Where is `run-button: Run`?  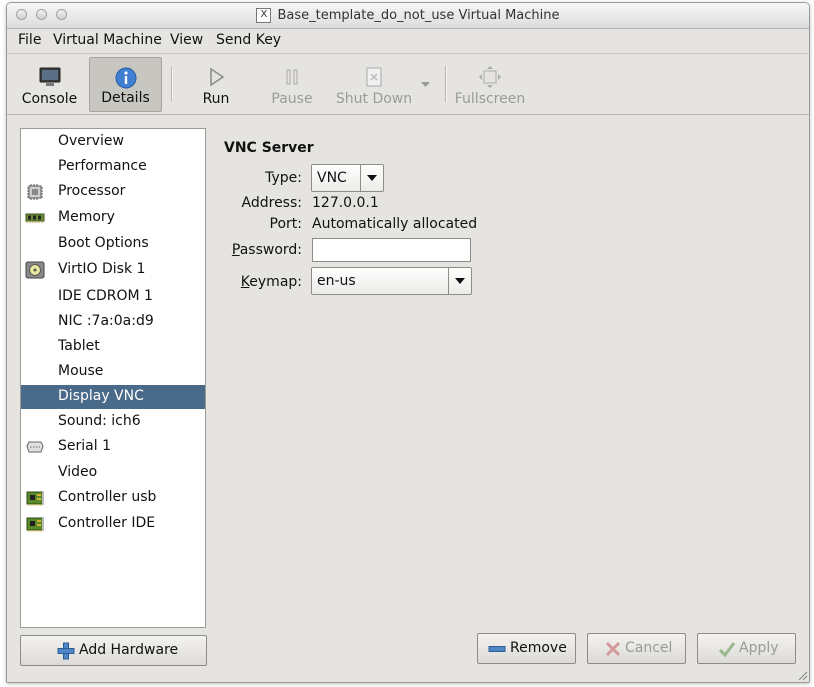 run-button: Run is located at coordinates (216, 84).